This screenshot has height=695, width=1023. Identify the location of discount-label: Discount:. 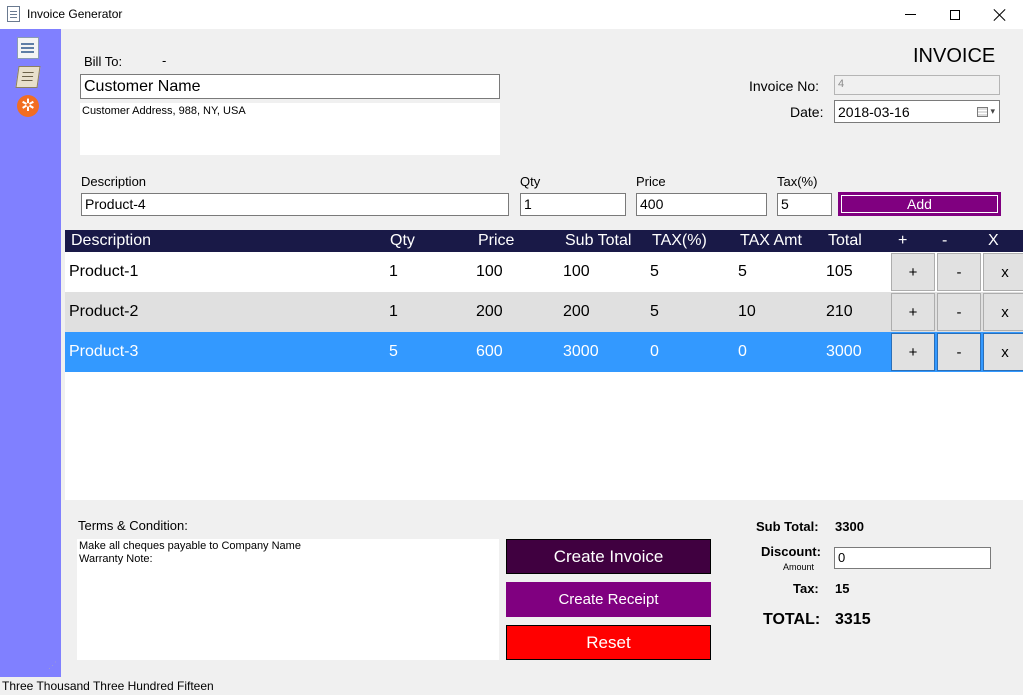
(791, 551).